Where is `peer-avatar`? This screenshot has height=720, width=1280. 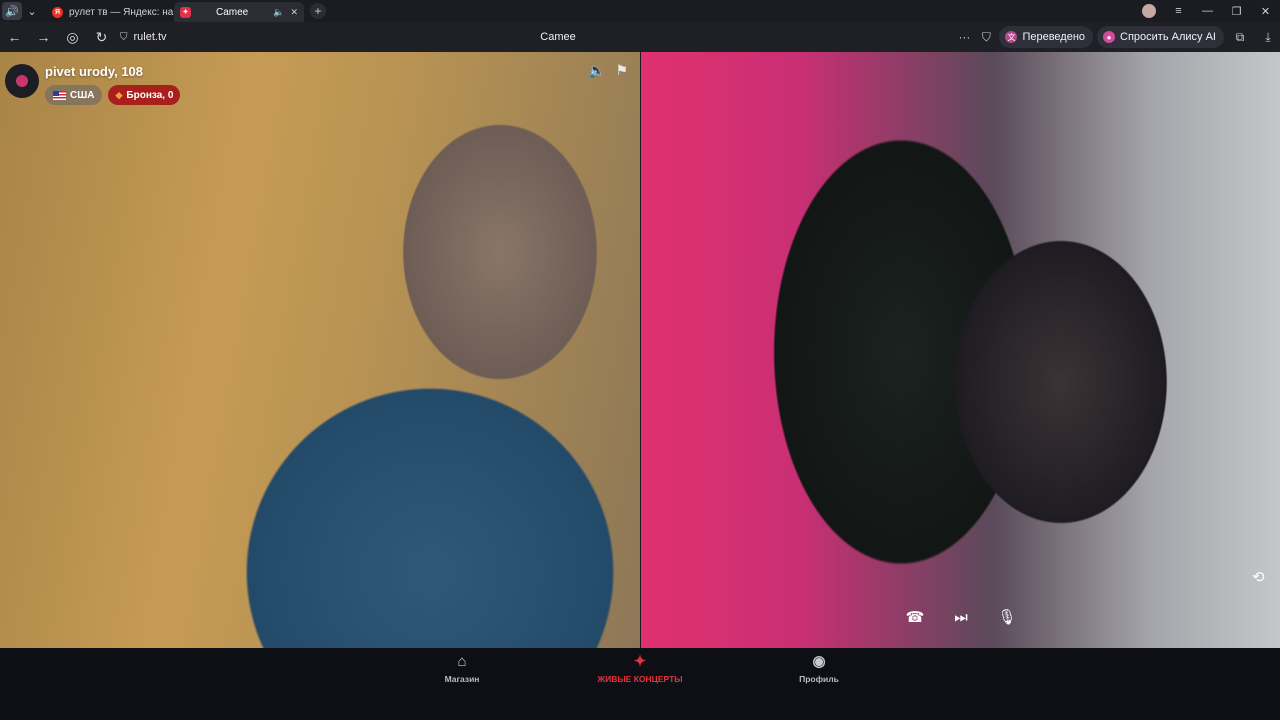 peer-avatar is located at coordinates (22, 81).